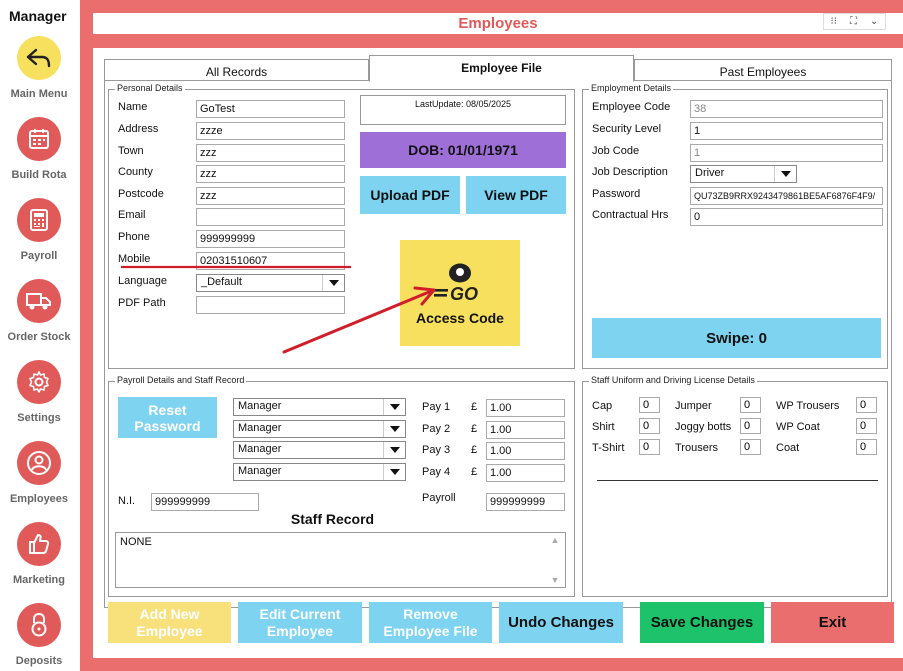 The height and width of the screenshot is (671, 903). Describe the element at coordinates (866, 447) in the screenshot. I see `coat-field` at that location.